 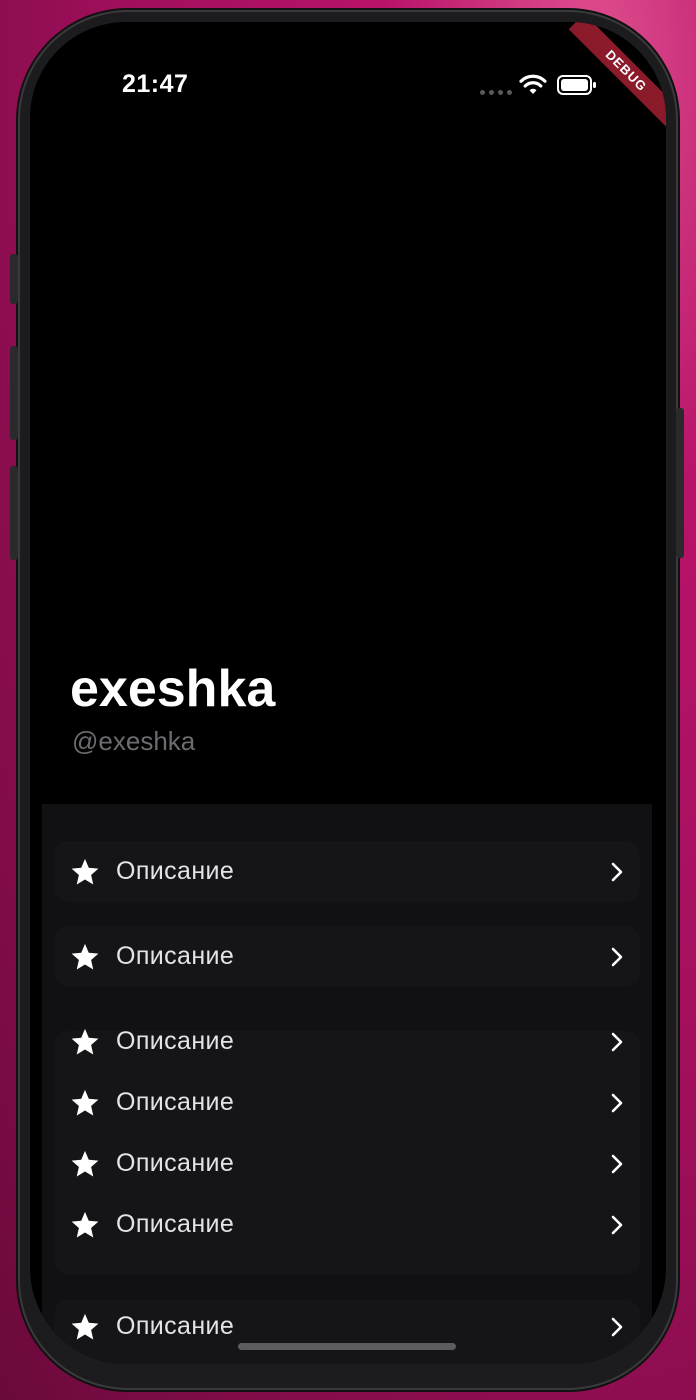 I want to click on profile-header: exeshka @exeshka, so click(x=172, y=705).